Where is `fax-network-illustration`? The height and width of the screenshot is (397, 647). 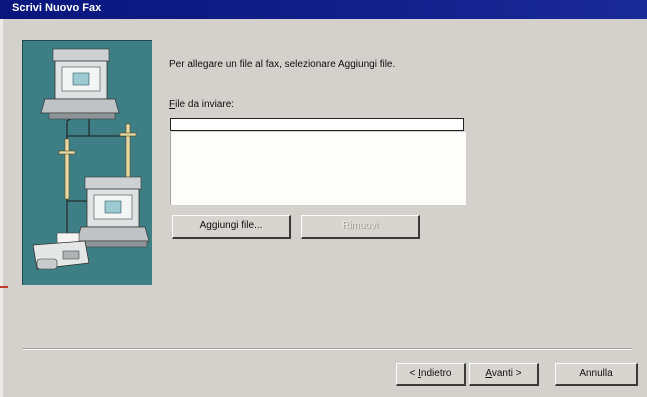 fax-network-illustration is located at coordinates (87, 162).